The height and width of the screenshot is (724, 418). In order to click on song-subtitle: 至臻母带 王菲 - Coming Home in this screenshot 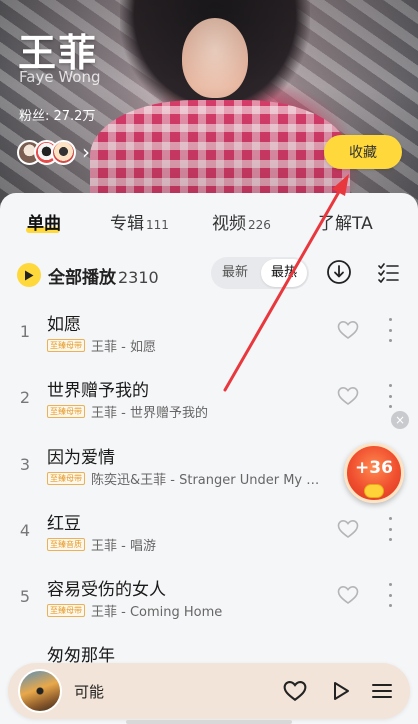, I will do `click(134, 610)`.